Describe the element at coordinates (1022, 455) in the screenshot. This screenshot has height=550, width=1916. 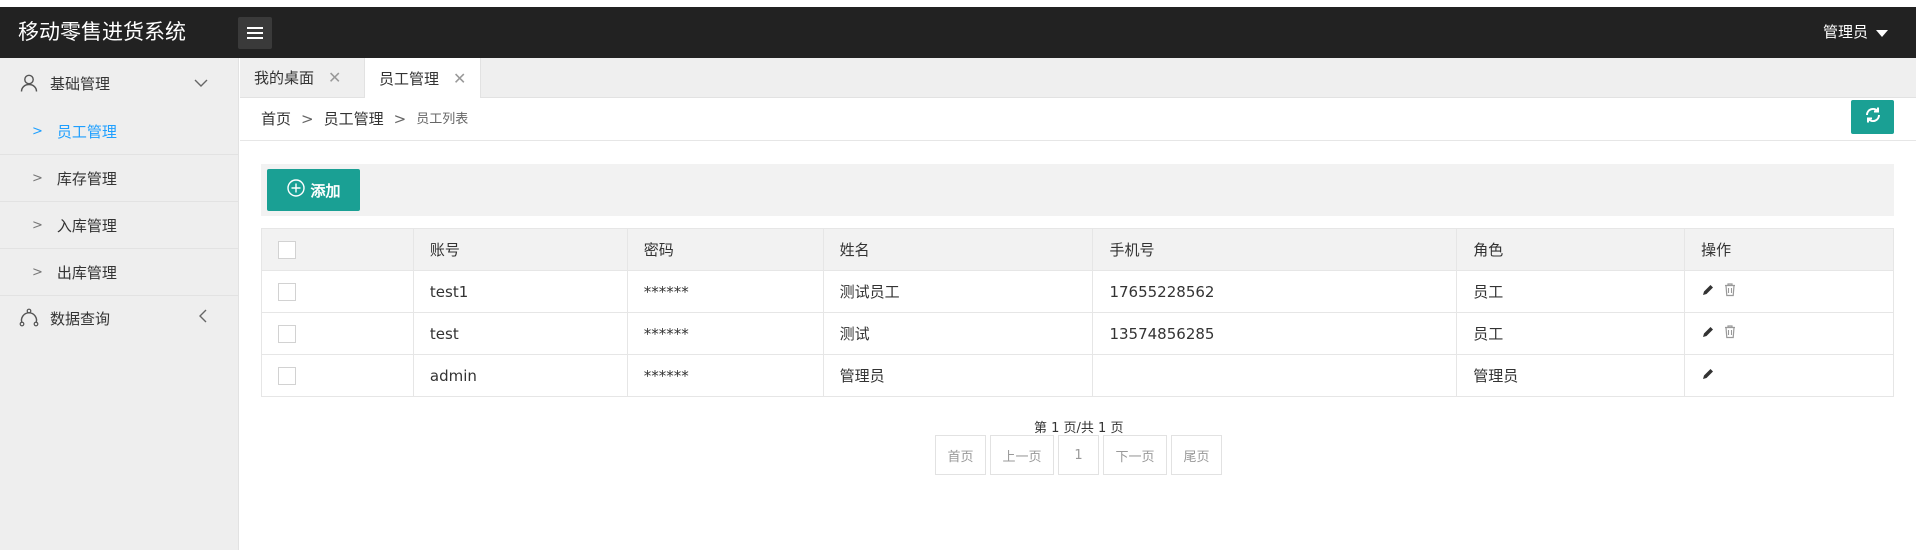
I see `pagination-prev: 上一页` at that location.